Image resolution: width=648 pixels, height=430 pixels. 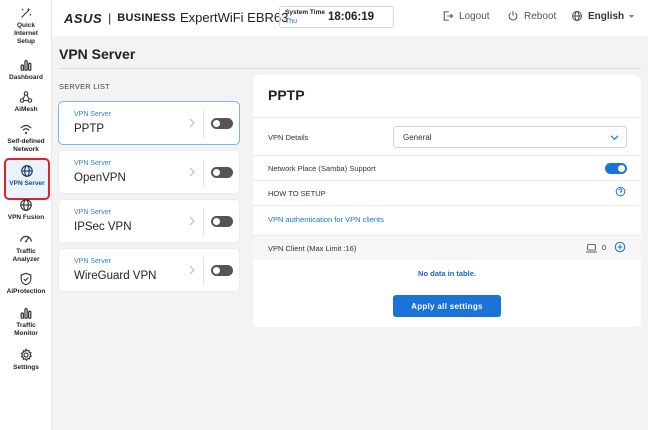 I want to click on how-to-setup-label: HOW TO SETUP, so click(x=297, y=193).